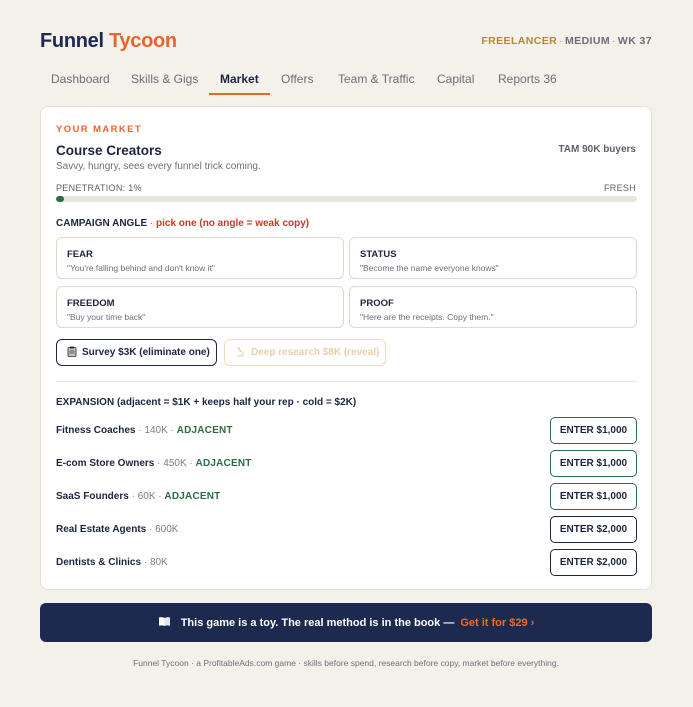 This screenshot has width=693, height=707. I want to click on angle-option-freedom: FREEDOM "Buy your time back", so click(200, 307).